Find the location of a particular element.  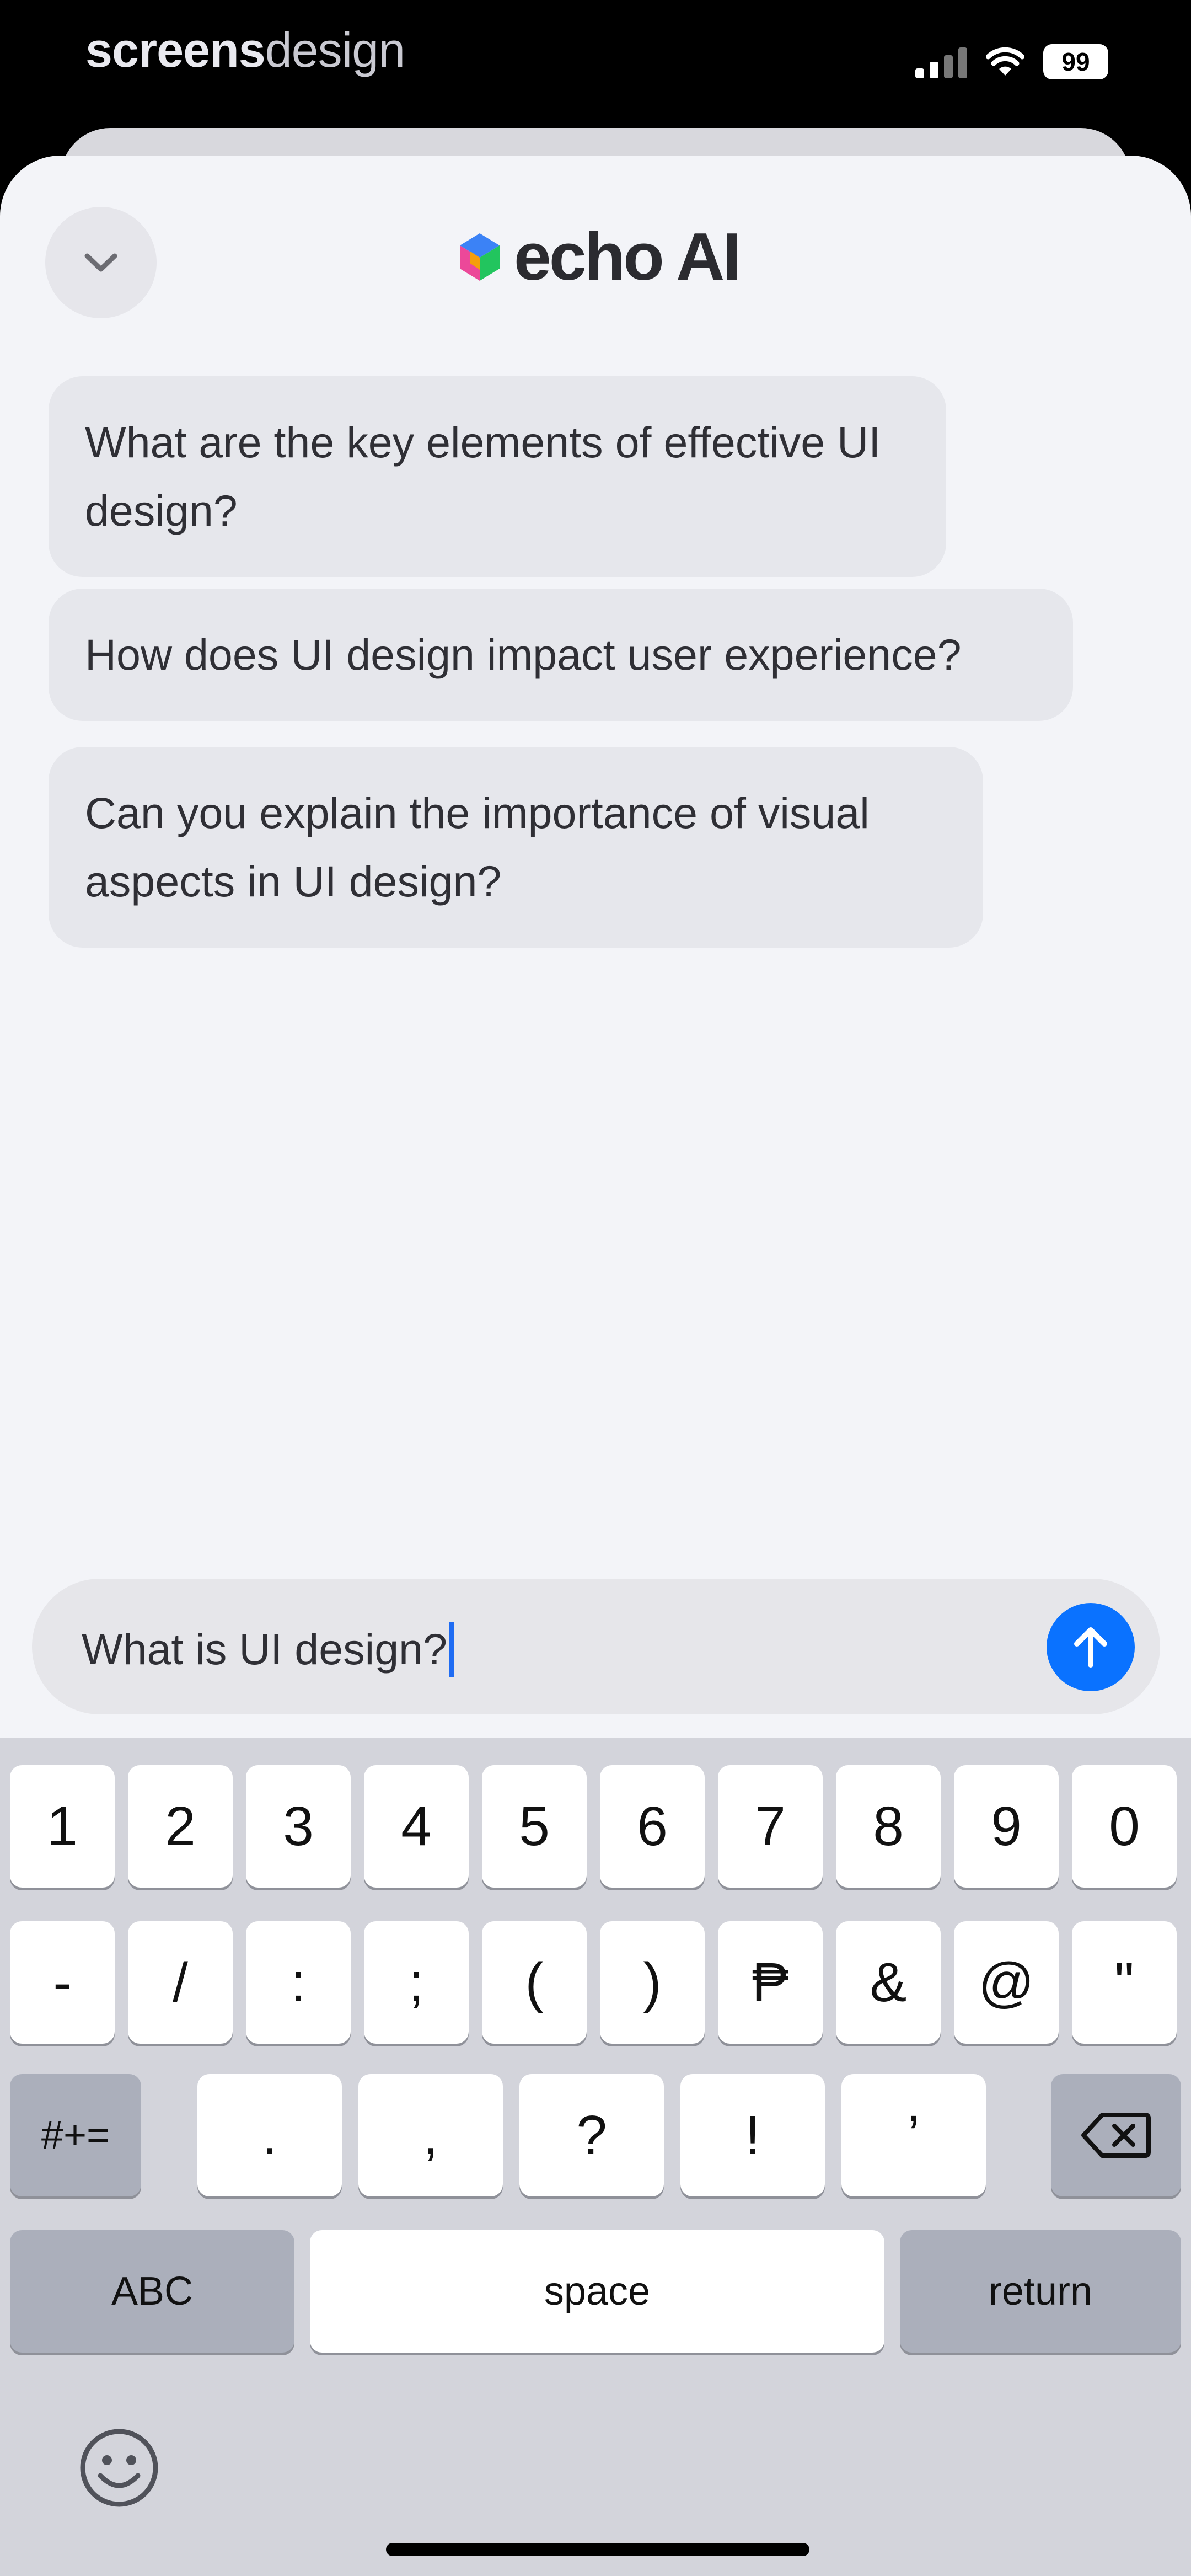

key-close-paren: ) is located at coordinates (653, 1982).